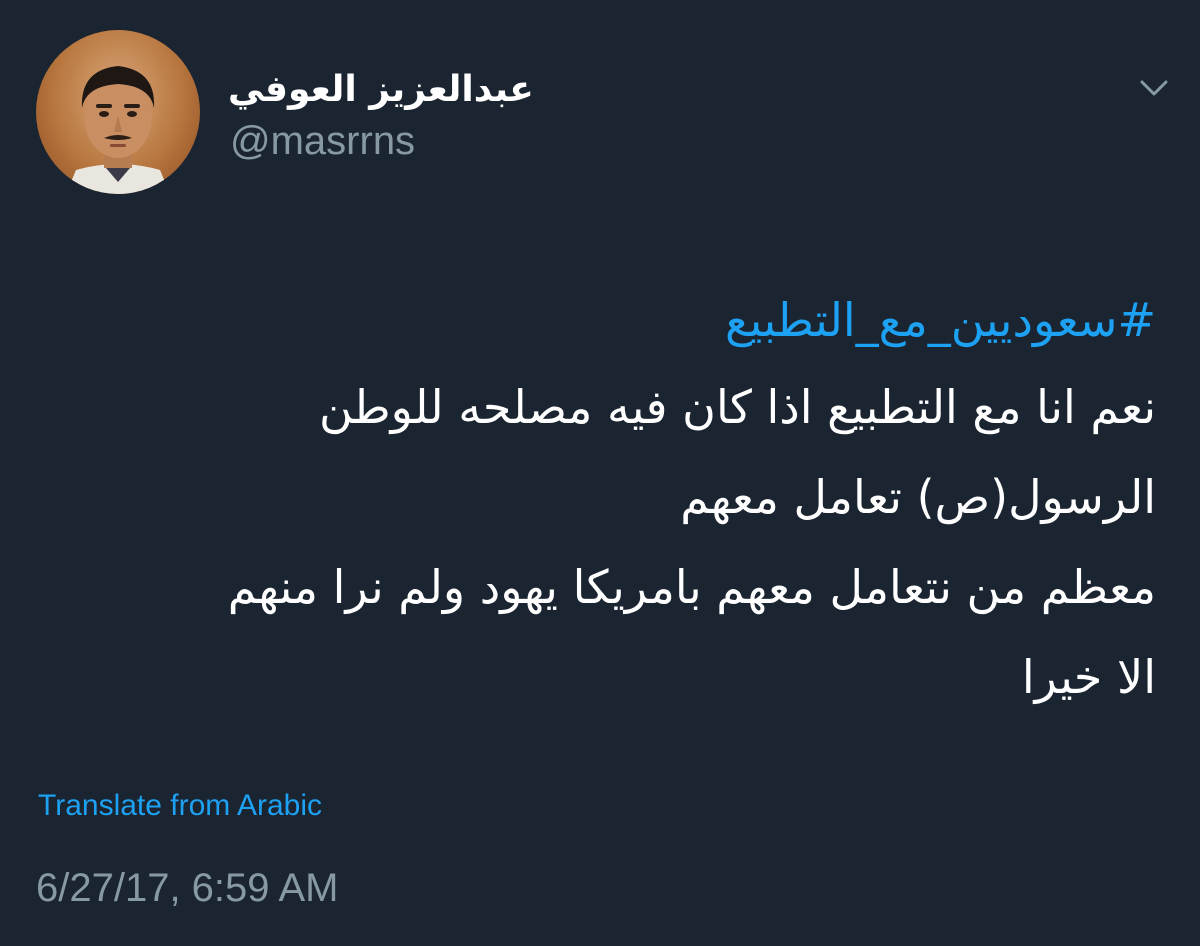 This screenshot has width=1200, height=946. What do you see at coordinates (180, 806) in the screenshot?
I see `translate-link: Translate from Arabic` at bounding box center [180, 806].